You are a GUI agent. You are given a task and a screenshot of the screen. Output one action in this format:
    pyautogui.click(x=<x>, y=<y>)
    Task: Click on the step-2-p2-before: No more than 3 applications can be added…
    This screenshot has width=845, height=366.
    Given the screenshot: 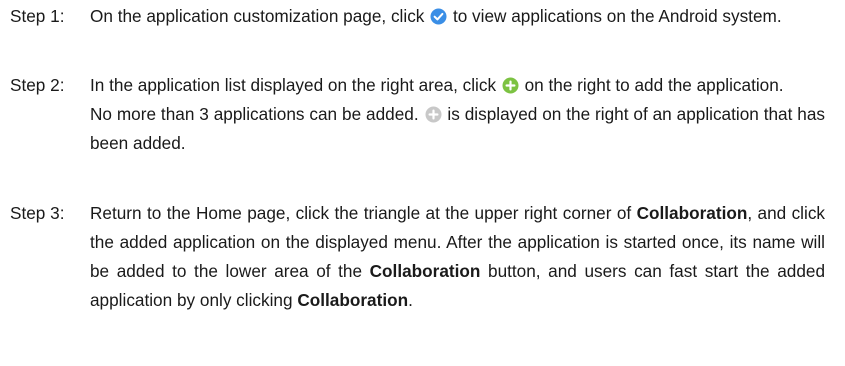 What is the action you would take?
    pyautogui.click(x=254, y=114)
    